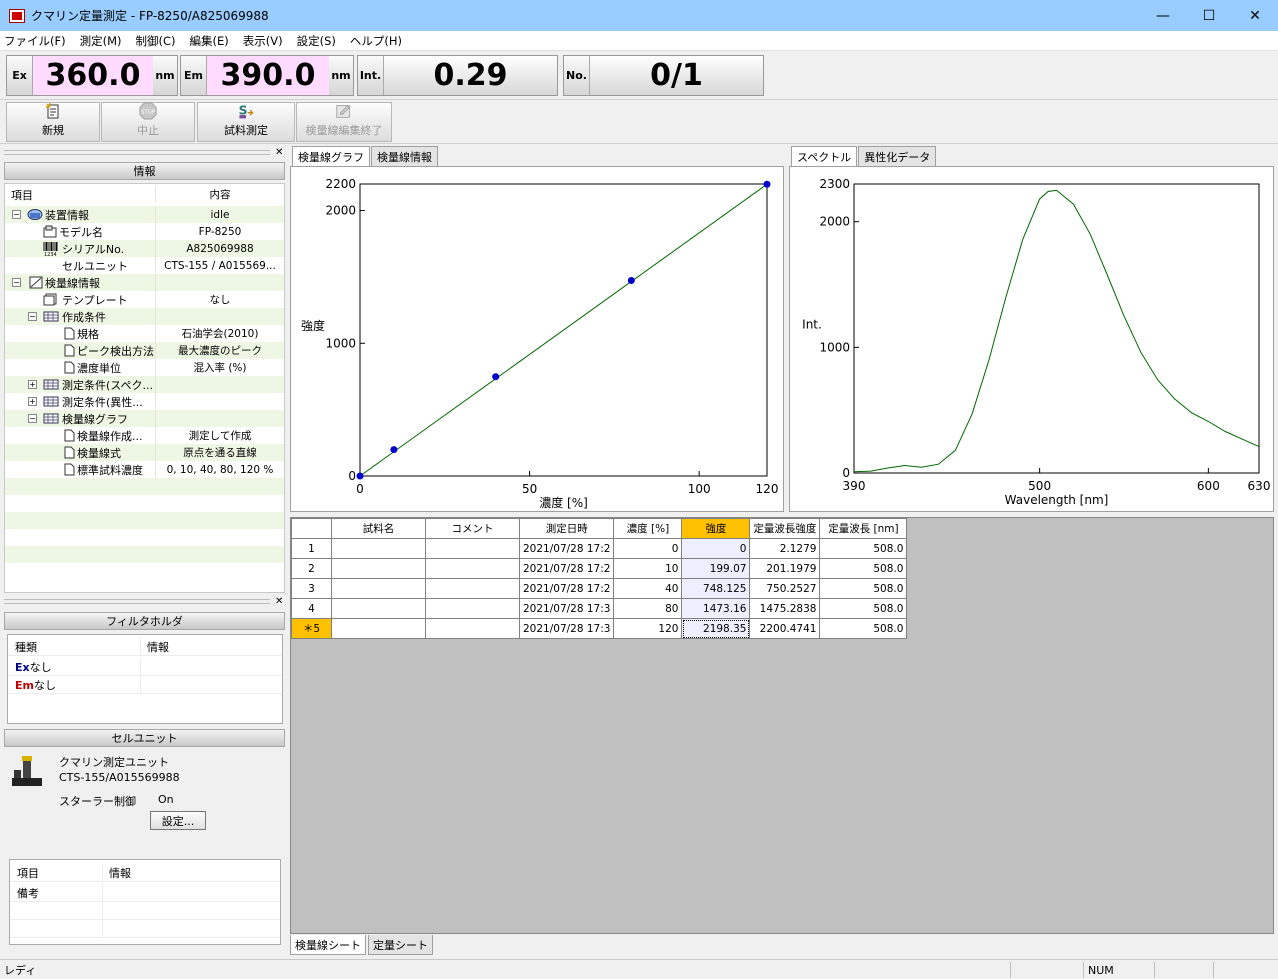  What do you see at coordinates (279, 152) in the screenshot?
I see `info-panel-close-icon: ✕` at bounding box center [279, 152].